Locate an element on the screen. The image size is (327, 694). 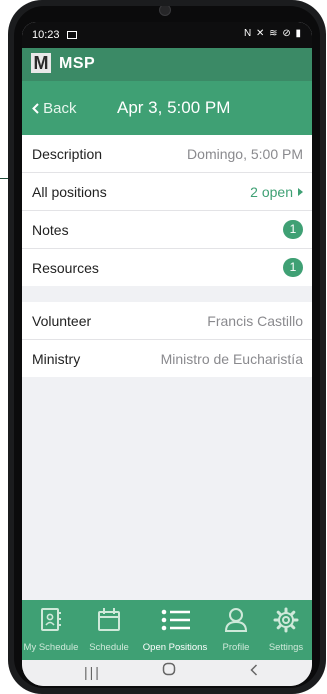
back-nav-button is located at coordinates (254, 671).